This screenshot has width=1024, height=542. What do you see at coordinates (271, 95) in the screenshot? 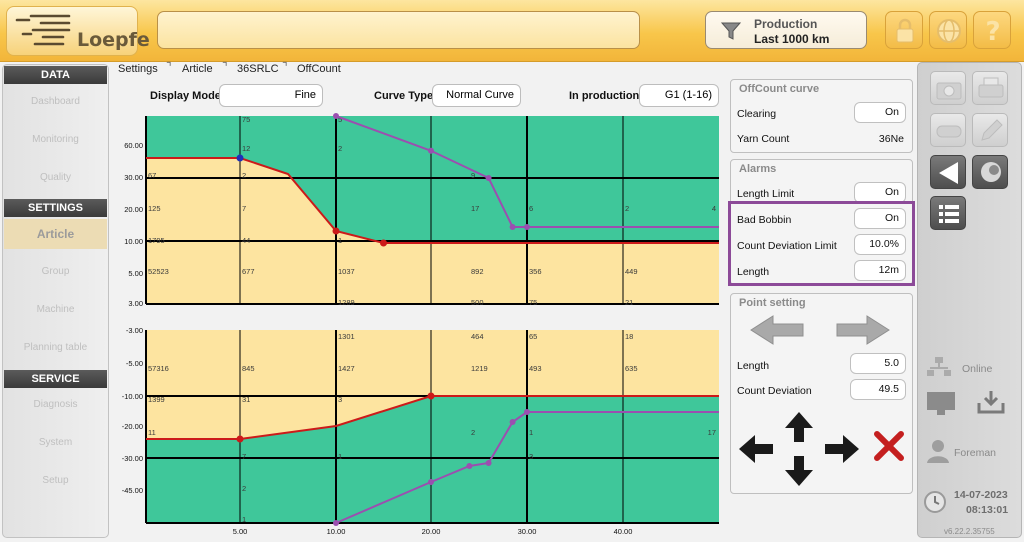
I see `display-mode-select: Fine` at bounding box center [271, 95].